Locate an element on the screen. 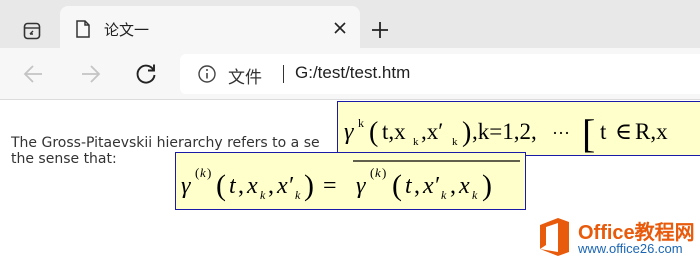  browser-tab: 论文一 is located at coordinates (210, 27).